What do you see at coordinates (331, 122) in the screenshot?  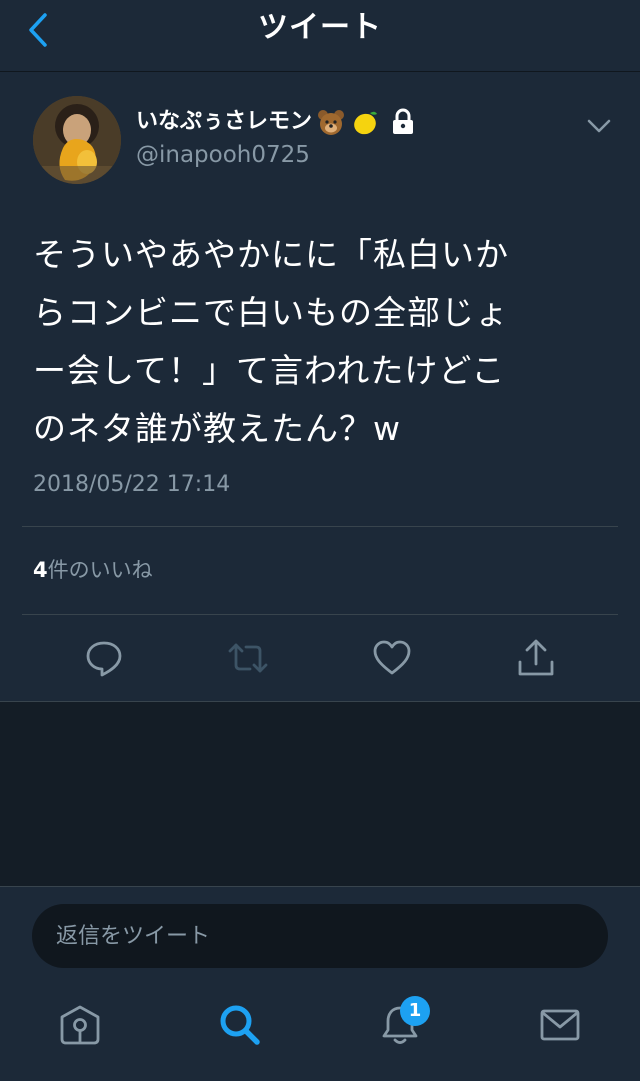 I see `bear-emoji-icon` at bounding box center [331, 122].